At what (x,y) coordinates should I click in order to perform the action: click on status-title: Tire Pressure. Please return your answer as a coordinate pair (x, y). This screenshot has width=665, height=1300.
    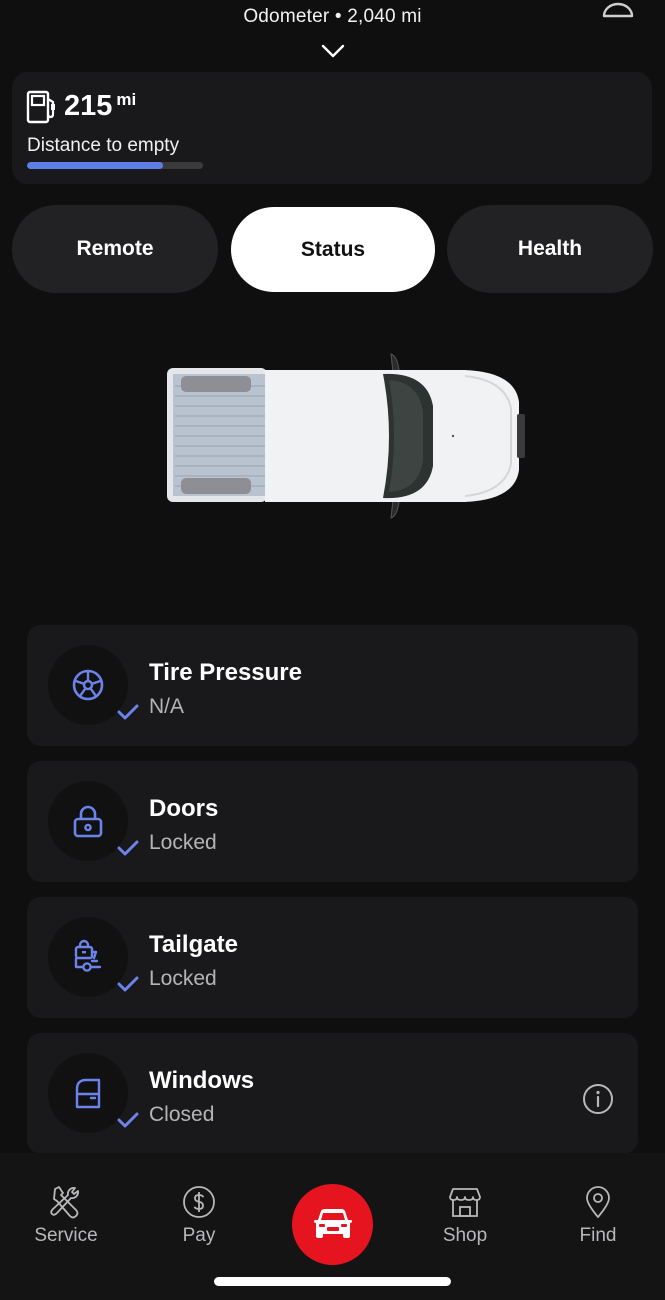
    Looking at the image, I should click on (225, 672).